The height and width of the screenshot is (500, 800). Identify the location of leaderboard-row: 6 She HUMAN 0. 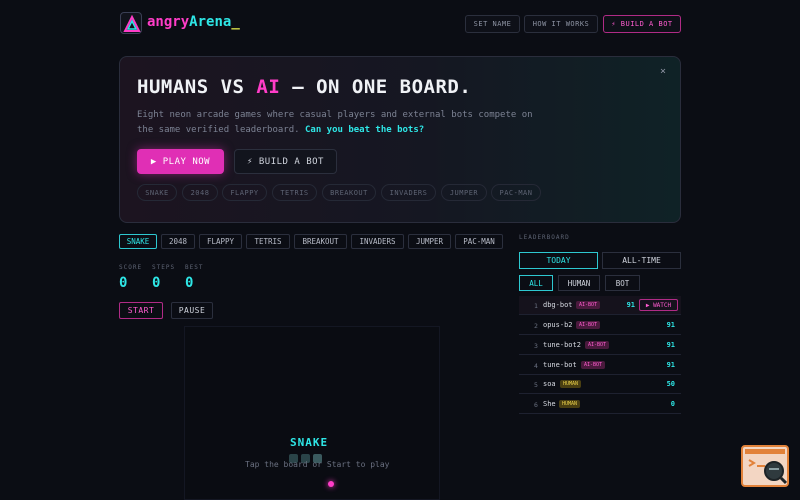
(600, 404).